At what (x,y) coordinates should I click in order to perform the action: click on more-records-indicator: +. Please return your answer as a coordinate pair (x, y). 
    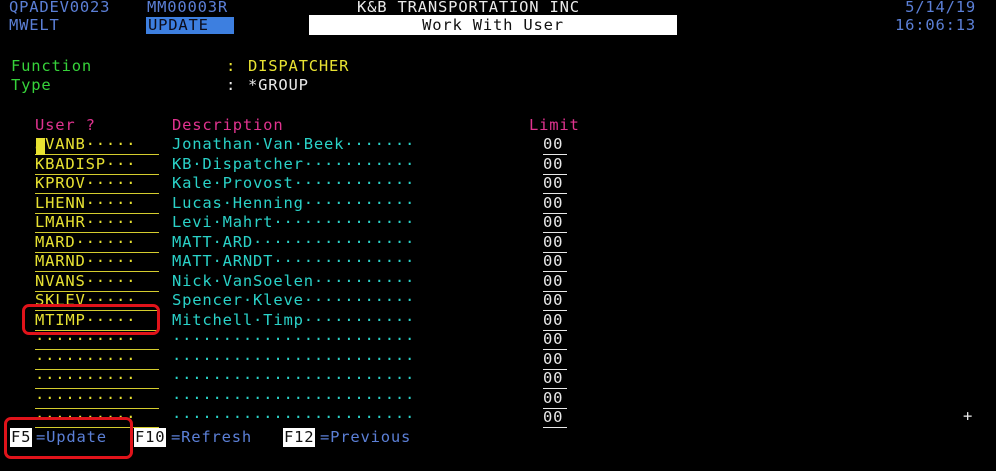
    Looking at the image, I should click on (968, 416).